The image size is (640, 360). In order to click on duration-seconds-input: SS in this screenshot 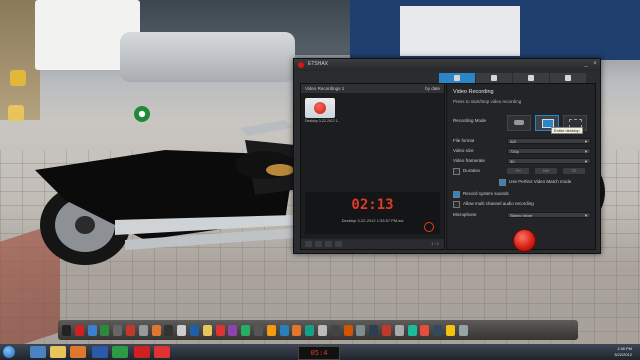, I will do `click(574, 171)`.